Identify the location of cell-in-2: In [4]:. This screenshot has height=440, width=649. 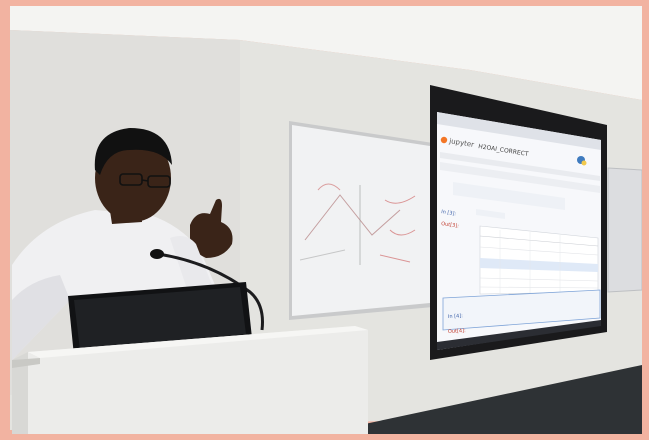
(456, 316).